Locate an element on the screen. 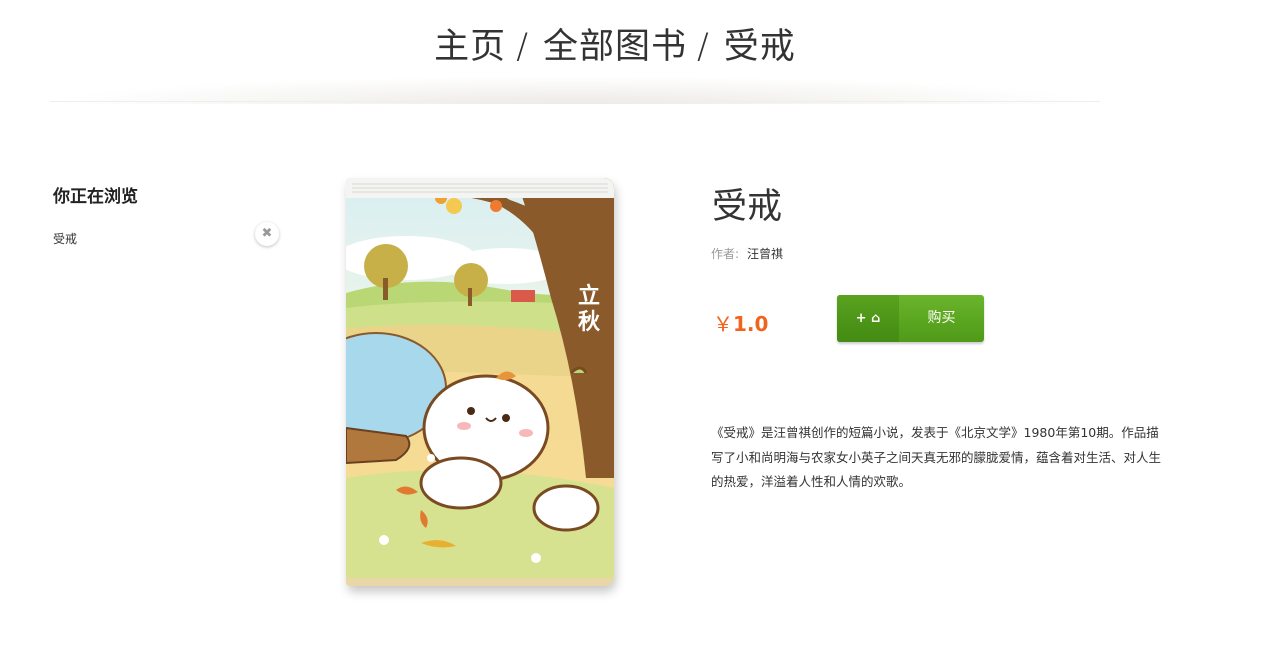 The width and height of the screenshot is (1273, 651). cover-text-char: 立 is located at coordinates (589, 296).